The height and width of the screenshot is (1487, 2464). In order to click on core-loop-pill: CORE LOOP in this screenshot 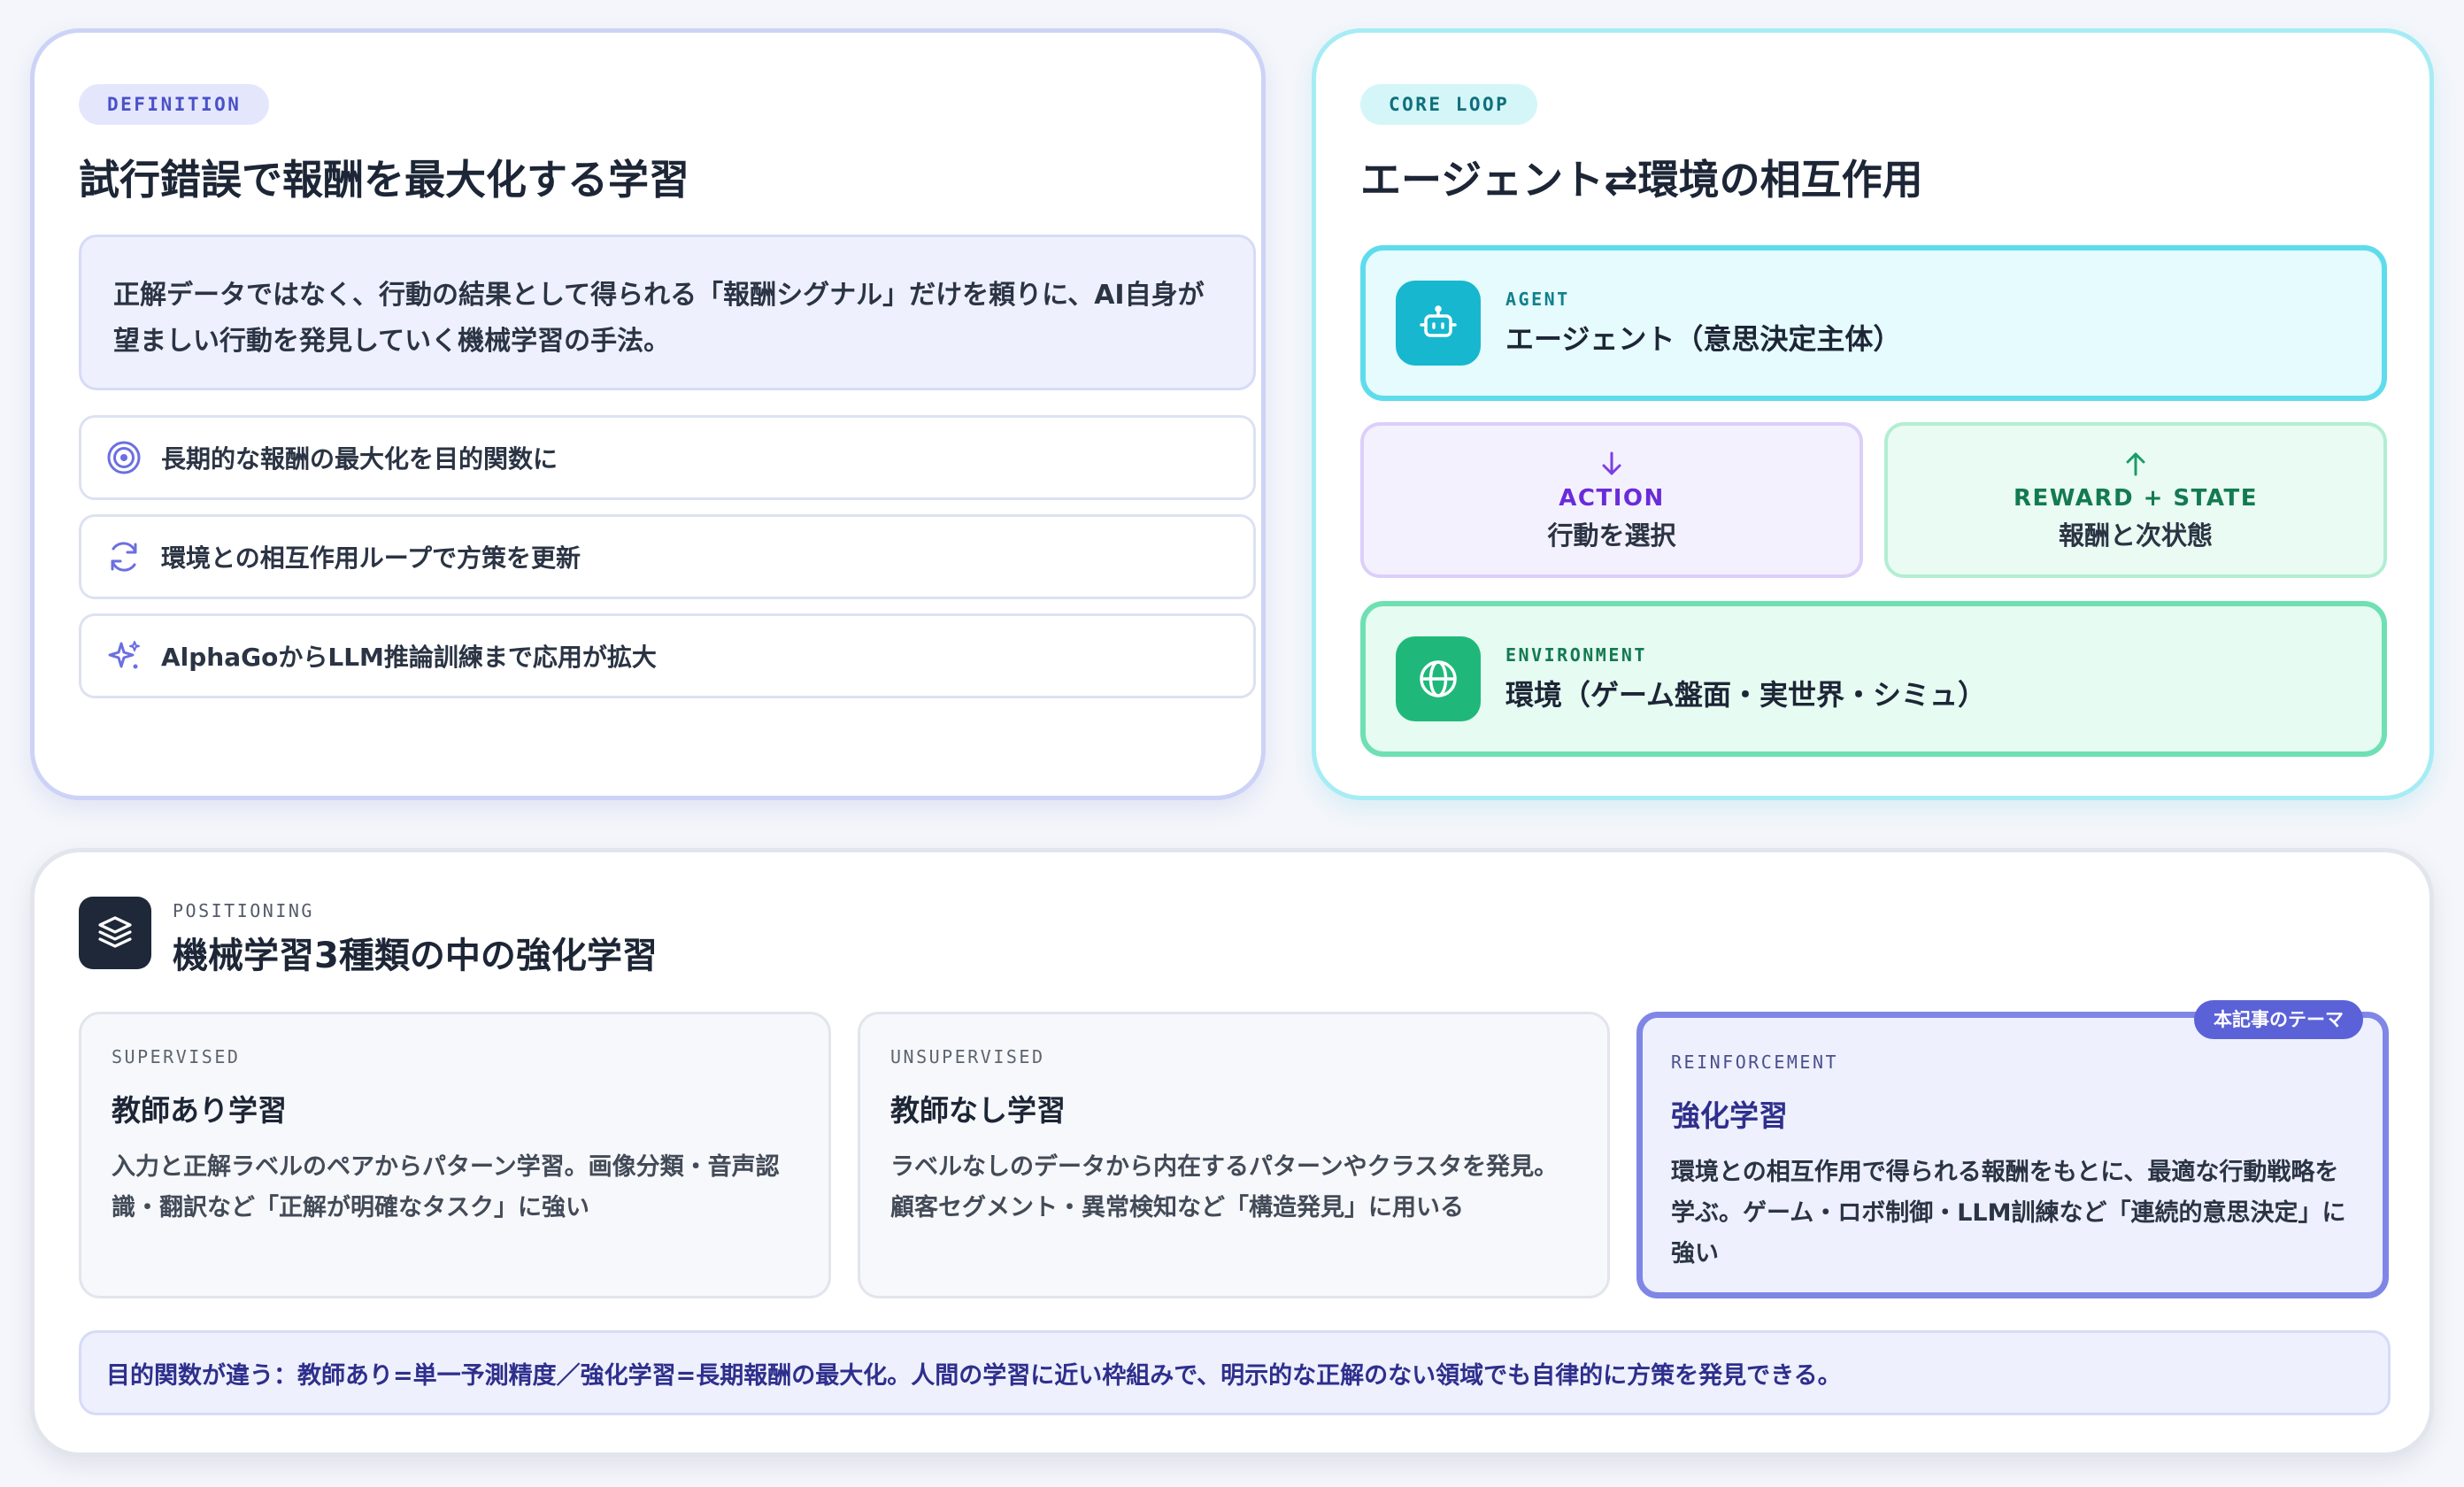, I will do `click(1449, 104)`.